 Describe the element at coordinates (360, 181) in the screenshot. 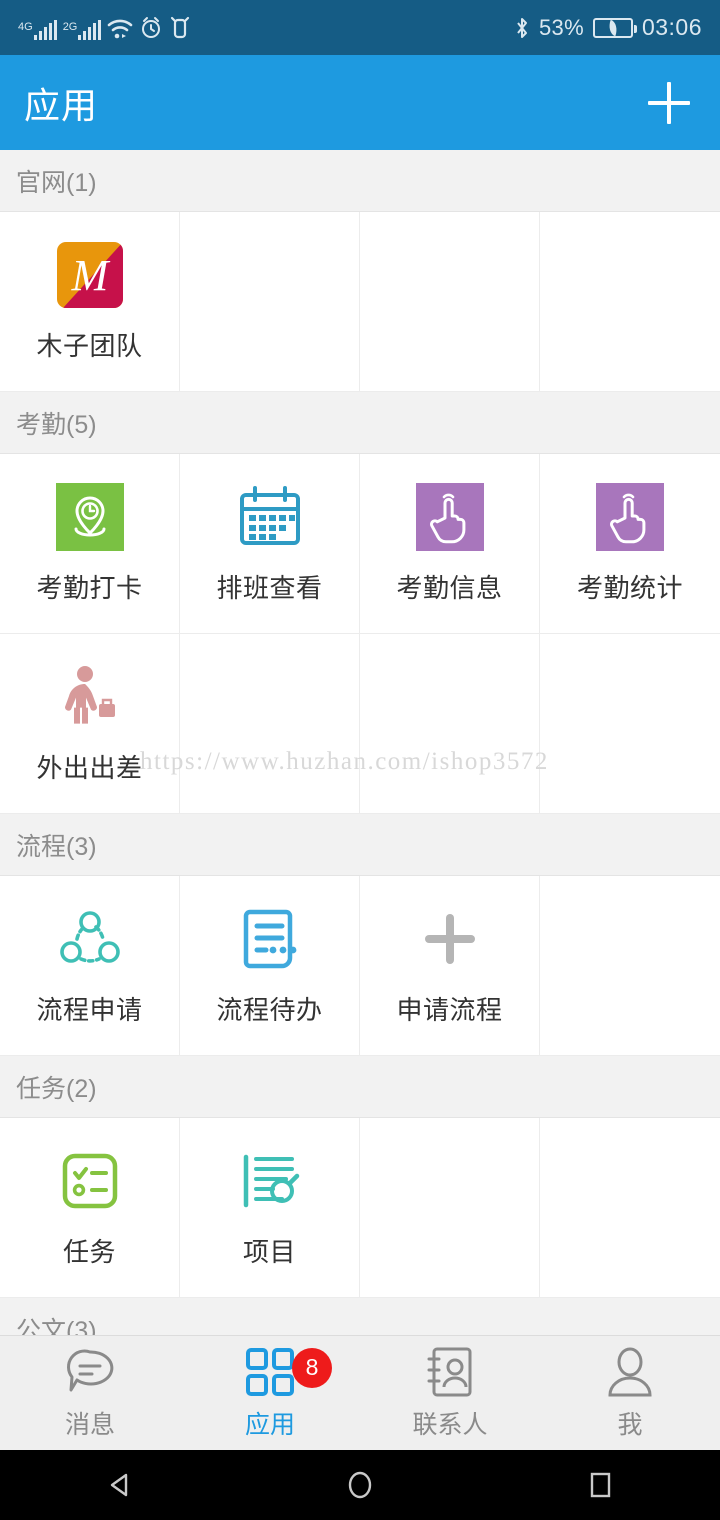

I see `section-header-official-site: 官网(1)` at that location.